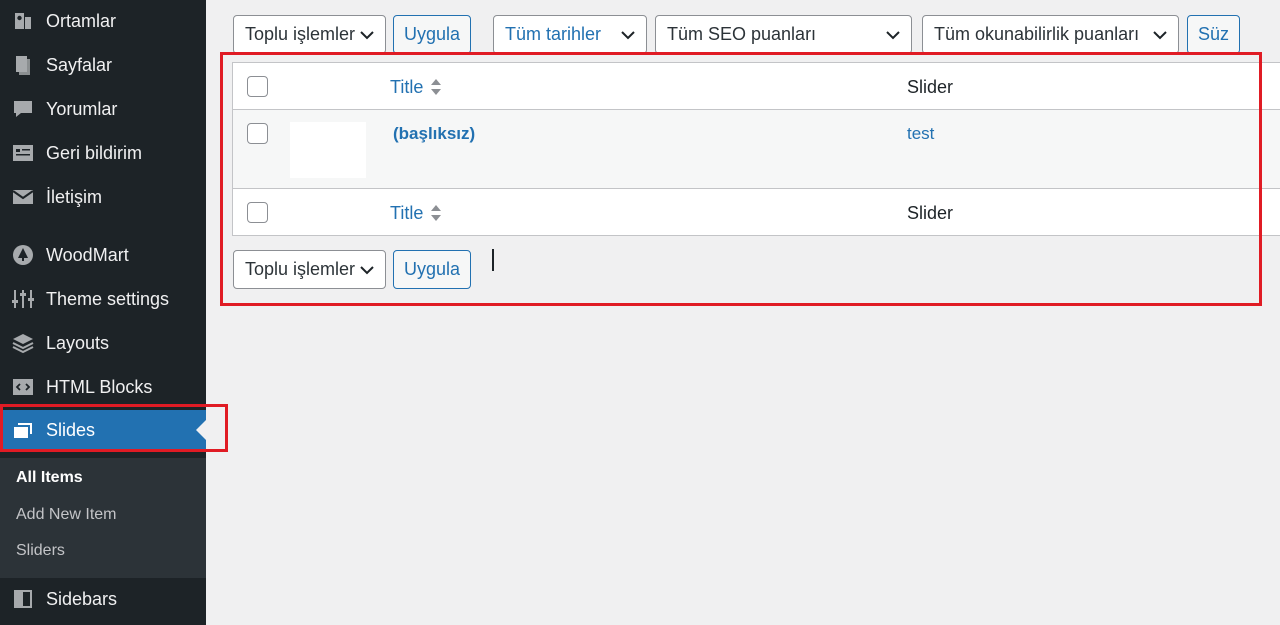 The image size is (1280, 625). Describe the element at coordinates (434, 134) in the screenshot. I see `row-title-link: (başlıksız)` at that location.